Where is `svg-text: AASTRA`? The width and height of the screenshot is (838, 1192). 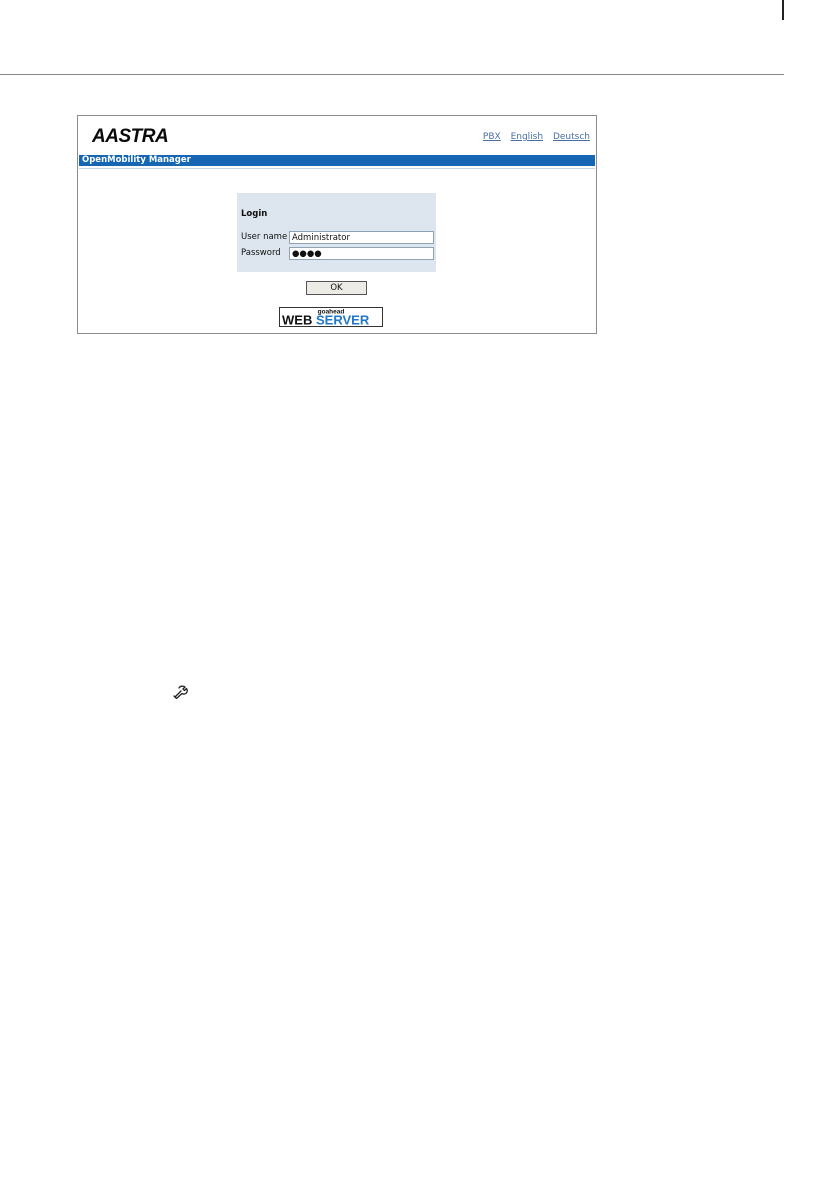
svg-text: AASTRA is located at coordinates (130, 136).